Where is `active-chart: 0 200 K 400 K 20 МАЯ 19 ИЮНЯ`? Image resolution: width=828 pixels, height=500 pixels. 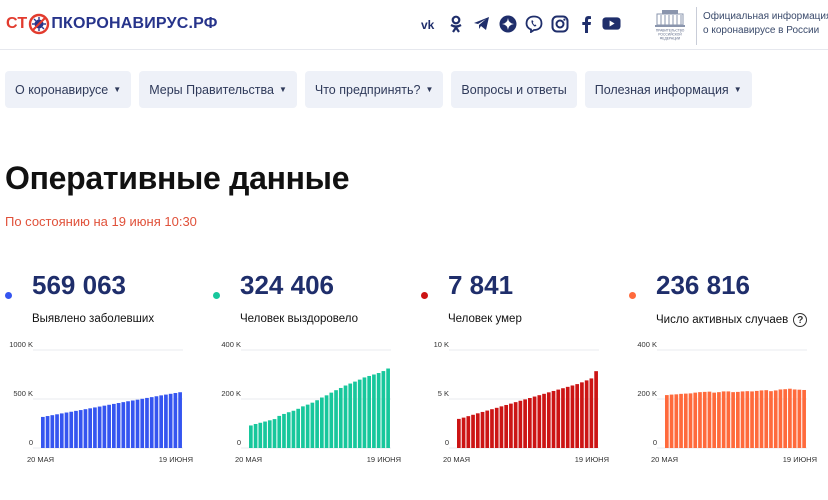
active-chart: 0 200 K 400 K 20 МАЯ 19 ИЮНЯ is located at coordinates (728, 407).